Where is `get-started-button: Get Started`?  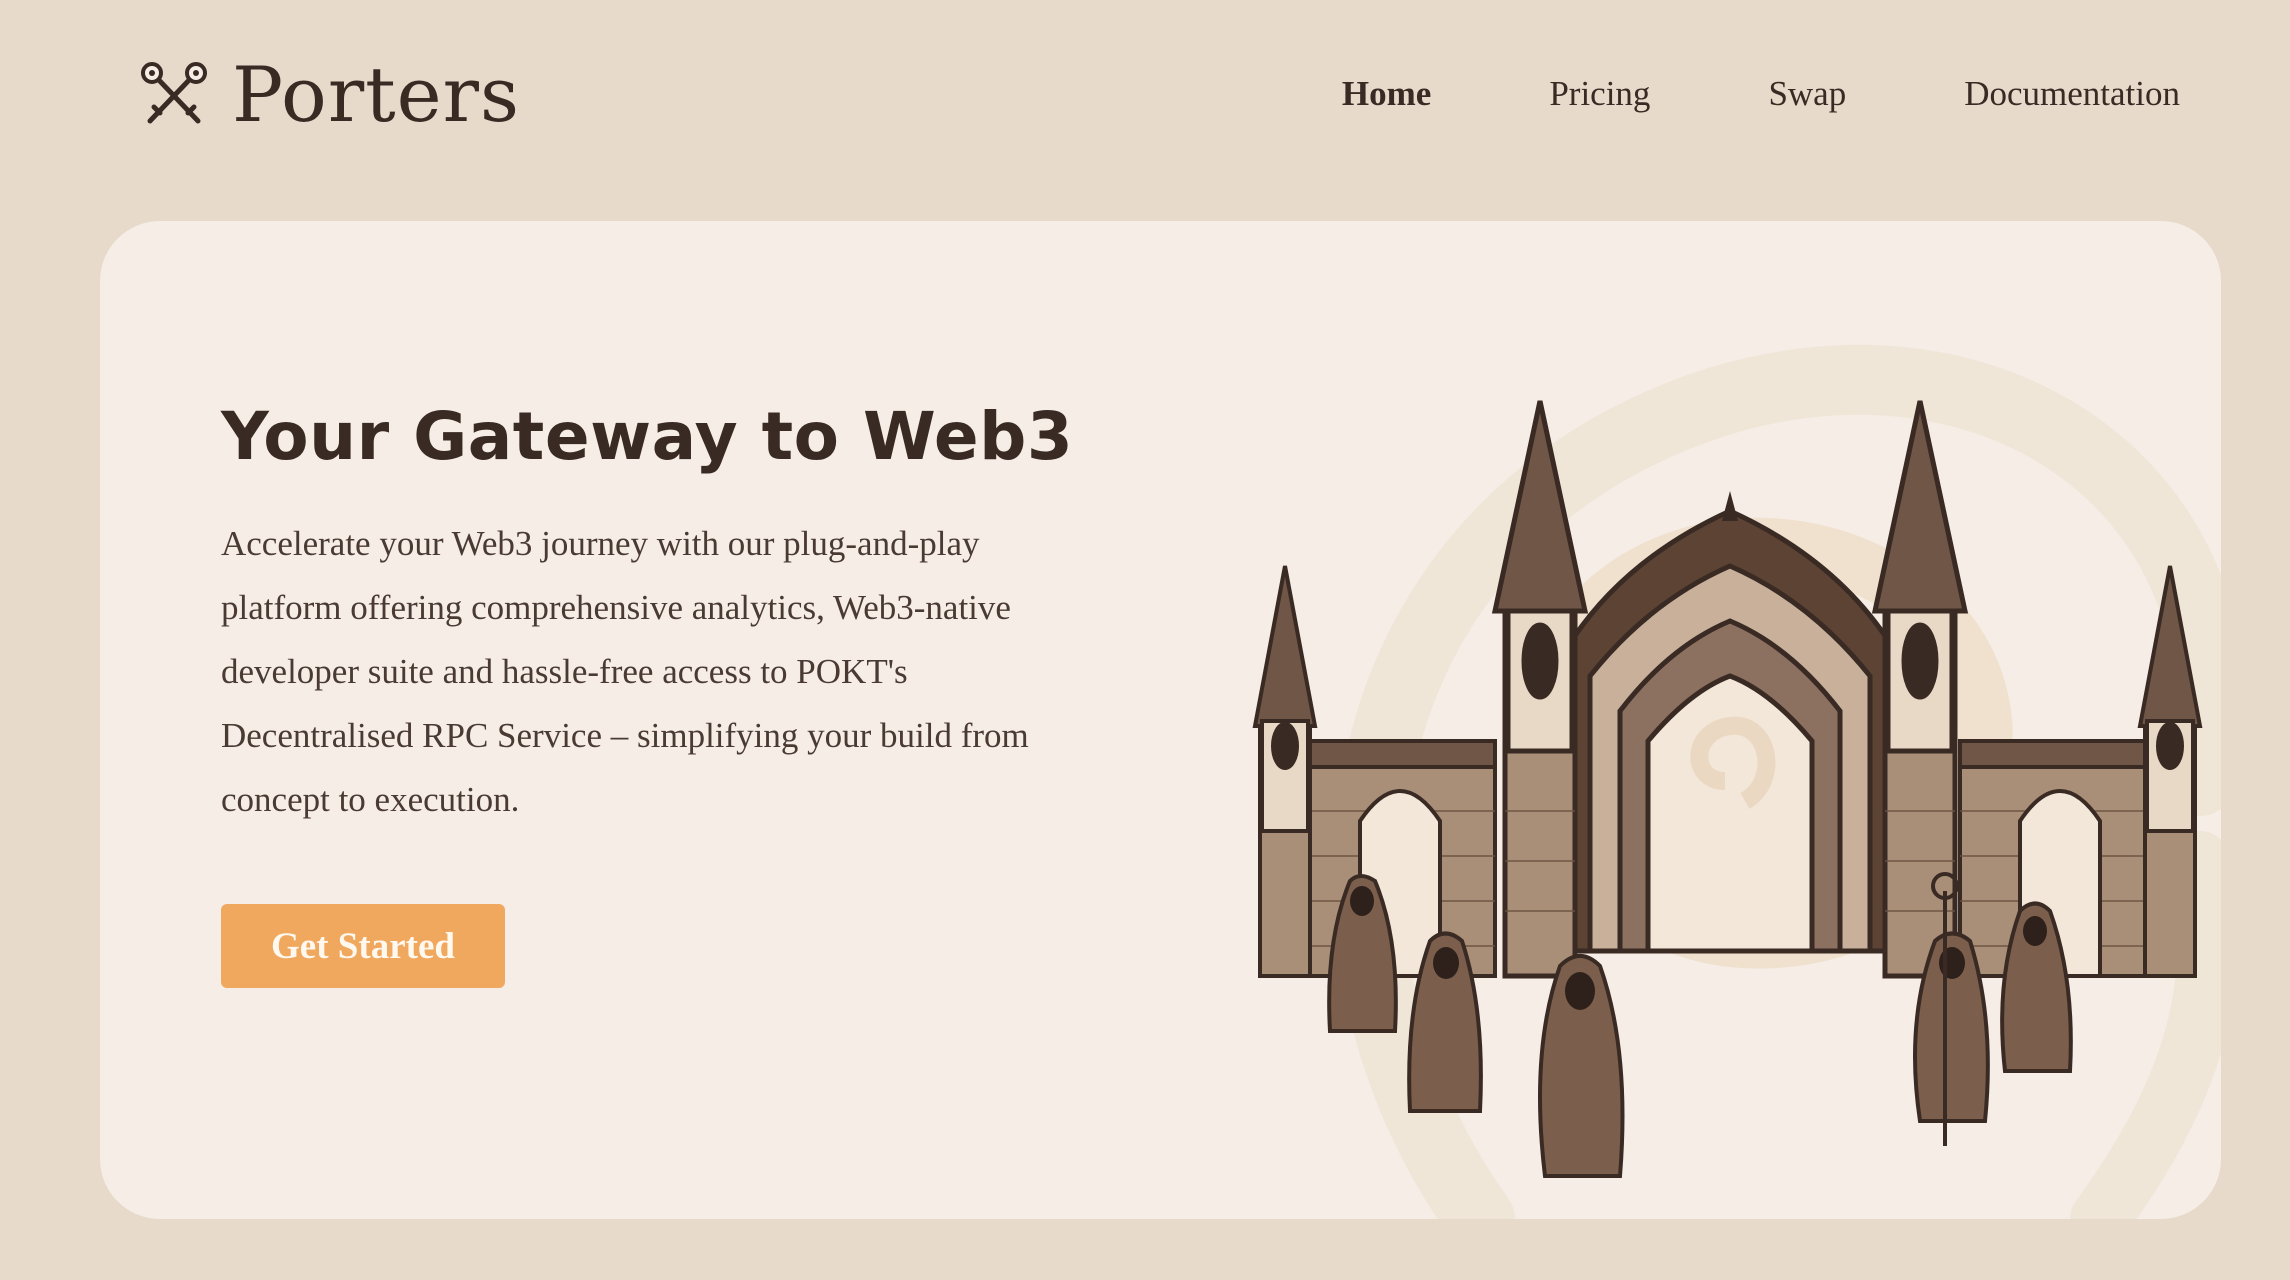
get-started-button: Get Started is located at coordinates (363, 946).